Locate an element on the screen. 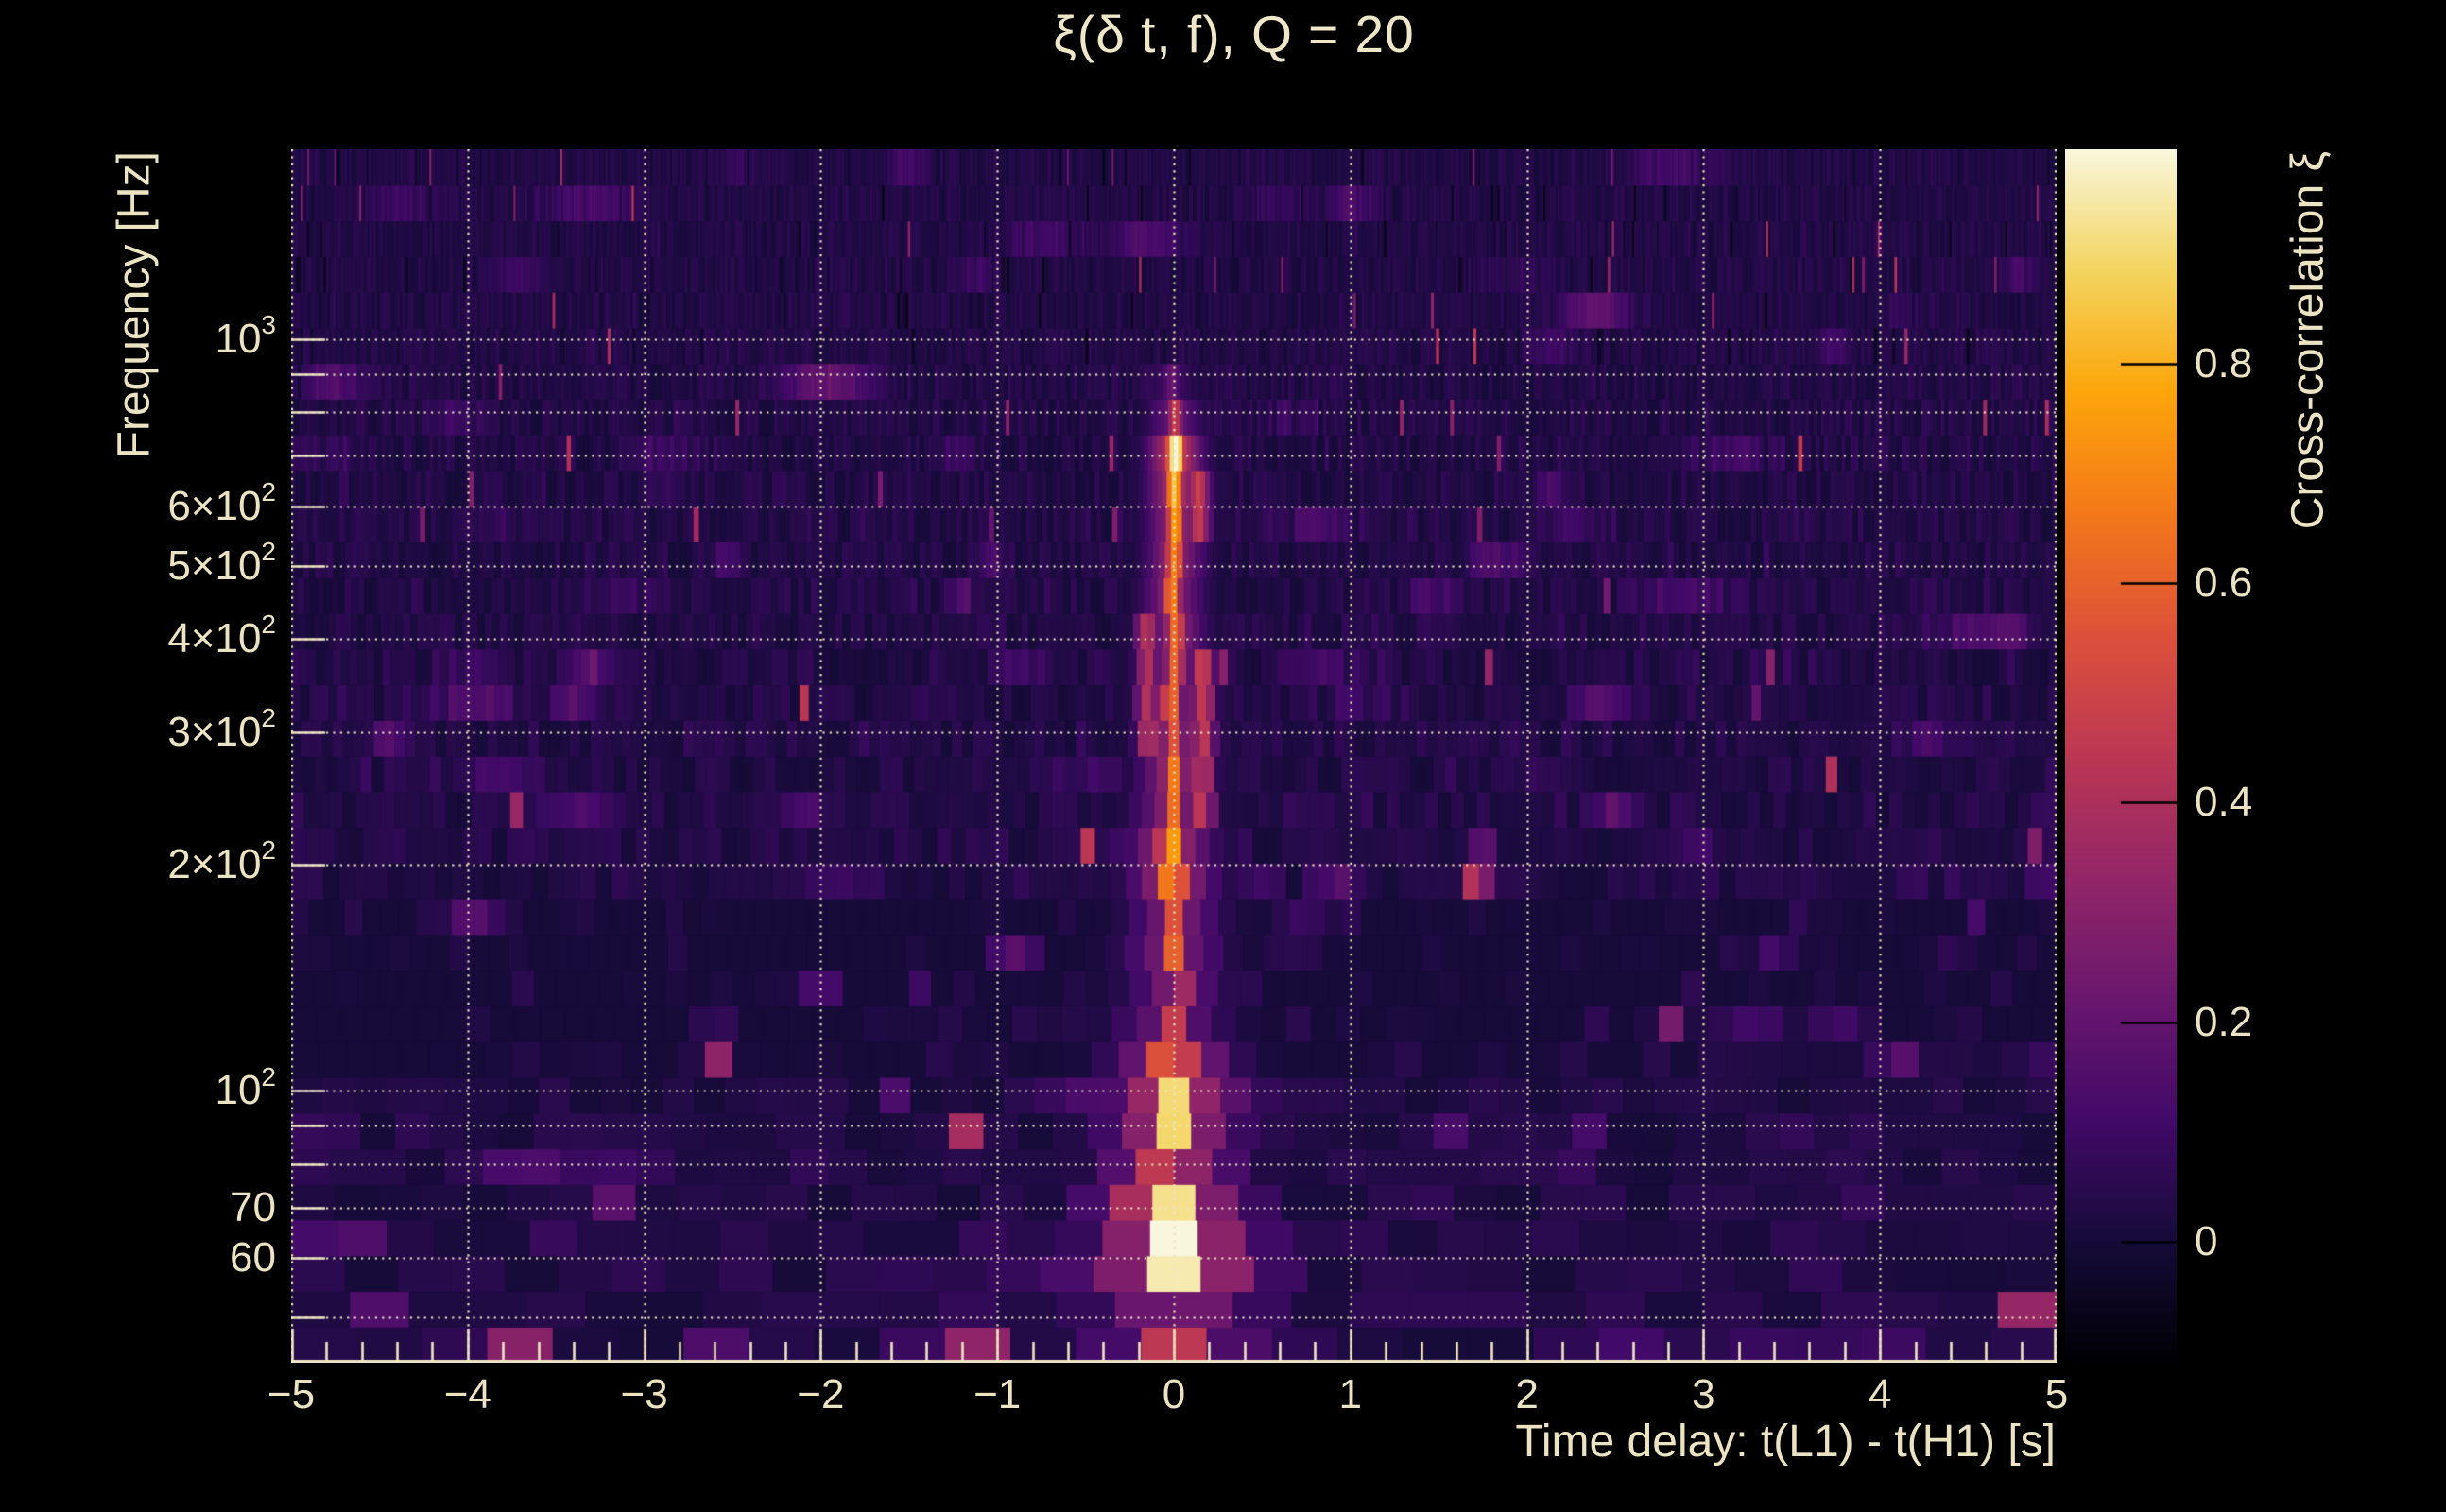  x-tick-label: −3 is located at coordinates (644, 1394).